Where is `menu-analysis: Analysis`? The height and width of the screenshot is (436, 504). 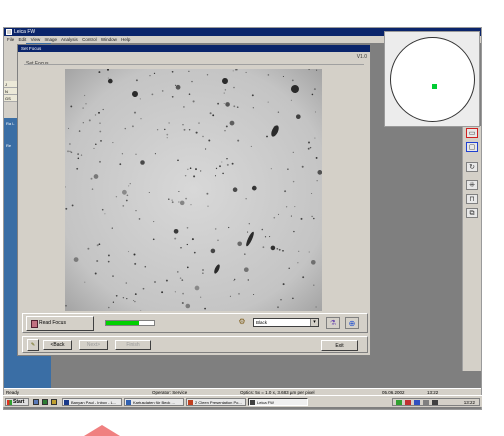 menu-analysis: Analysis is located at coordinates (69, 39).